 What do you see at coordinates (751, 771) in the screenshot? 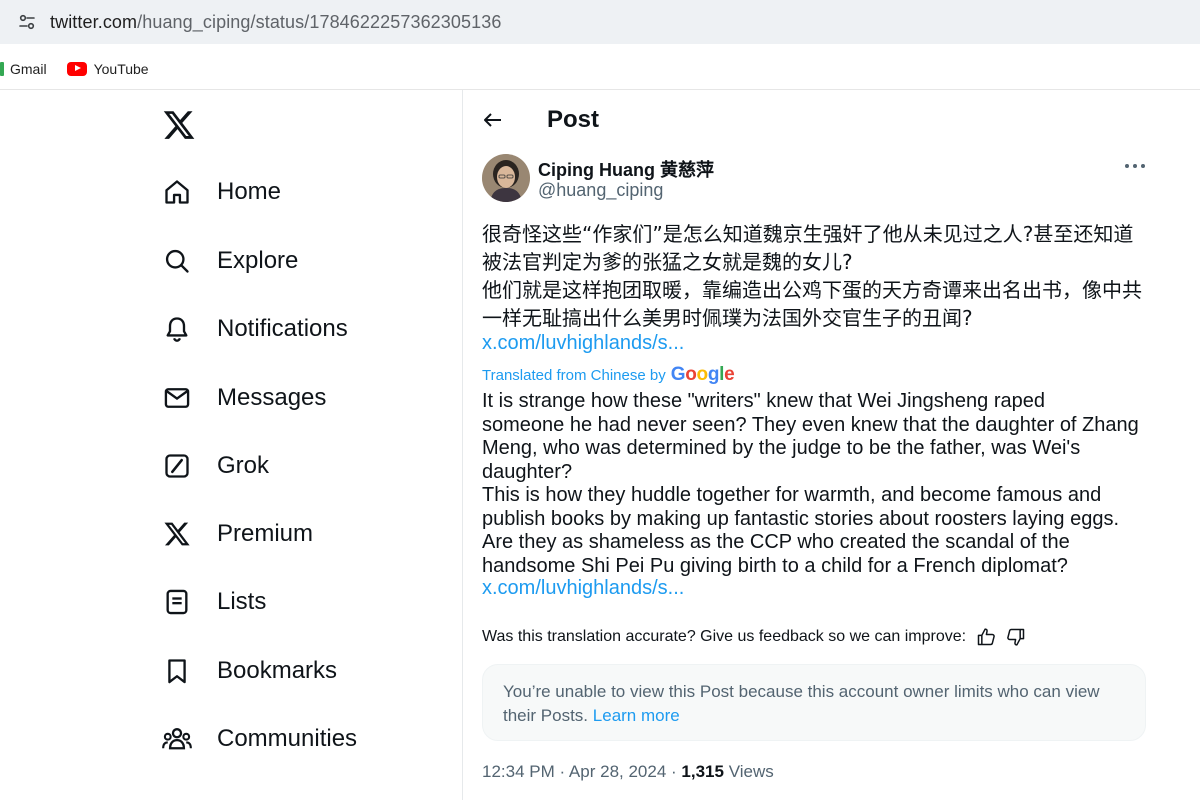
I see `views-label: Views` at bounding box center [751, 771].